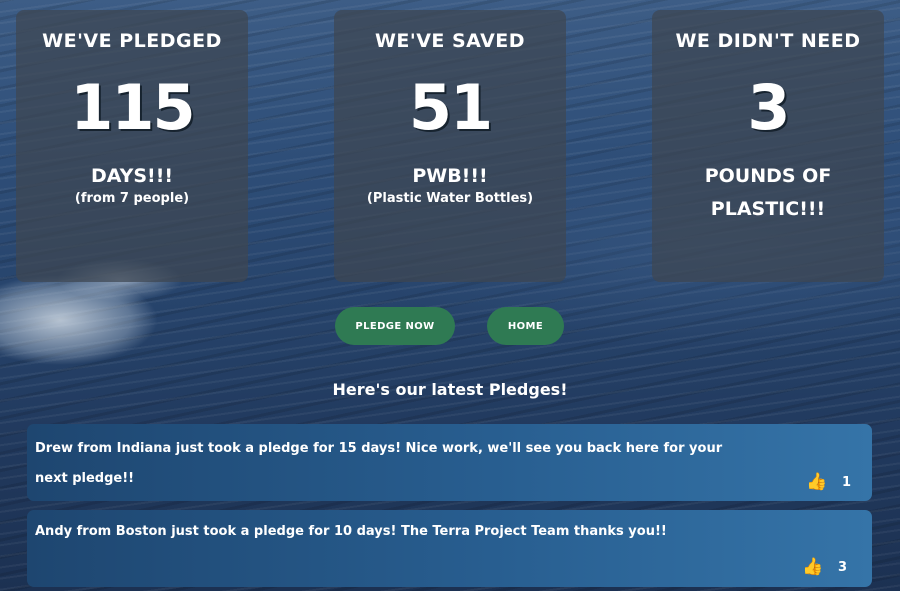  What do you see at coordinates (395, 326) in the screenshot?
I see `pledge-now-button: PLEDGE NOW` at bounding box center [395, 326].